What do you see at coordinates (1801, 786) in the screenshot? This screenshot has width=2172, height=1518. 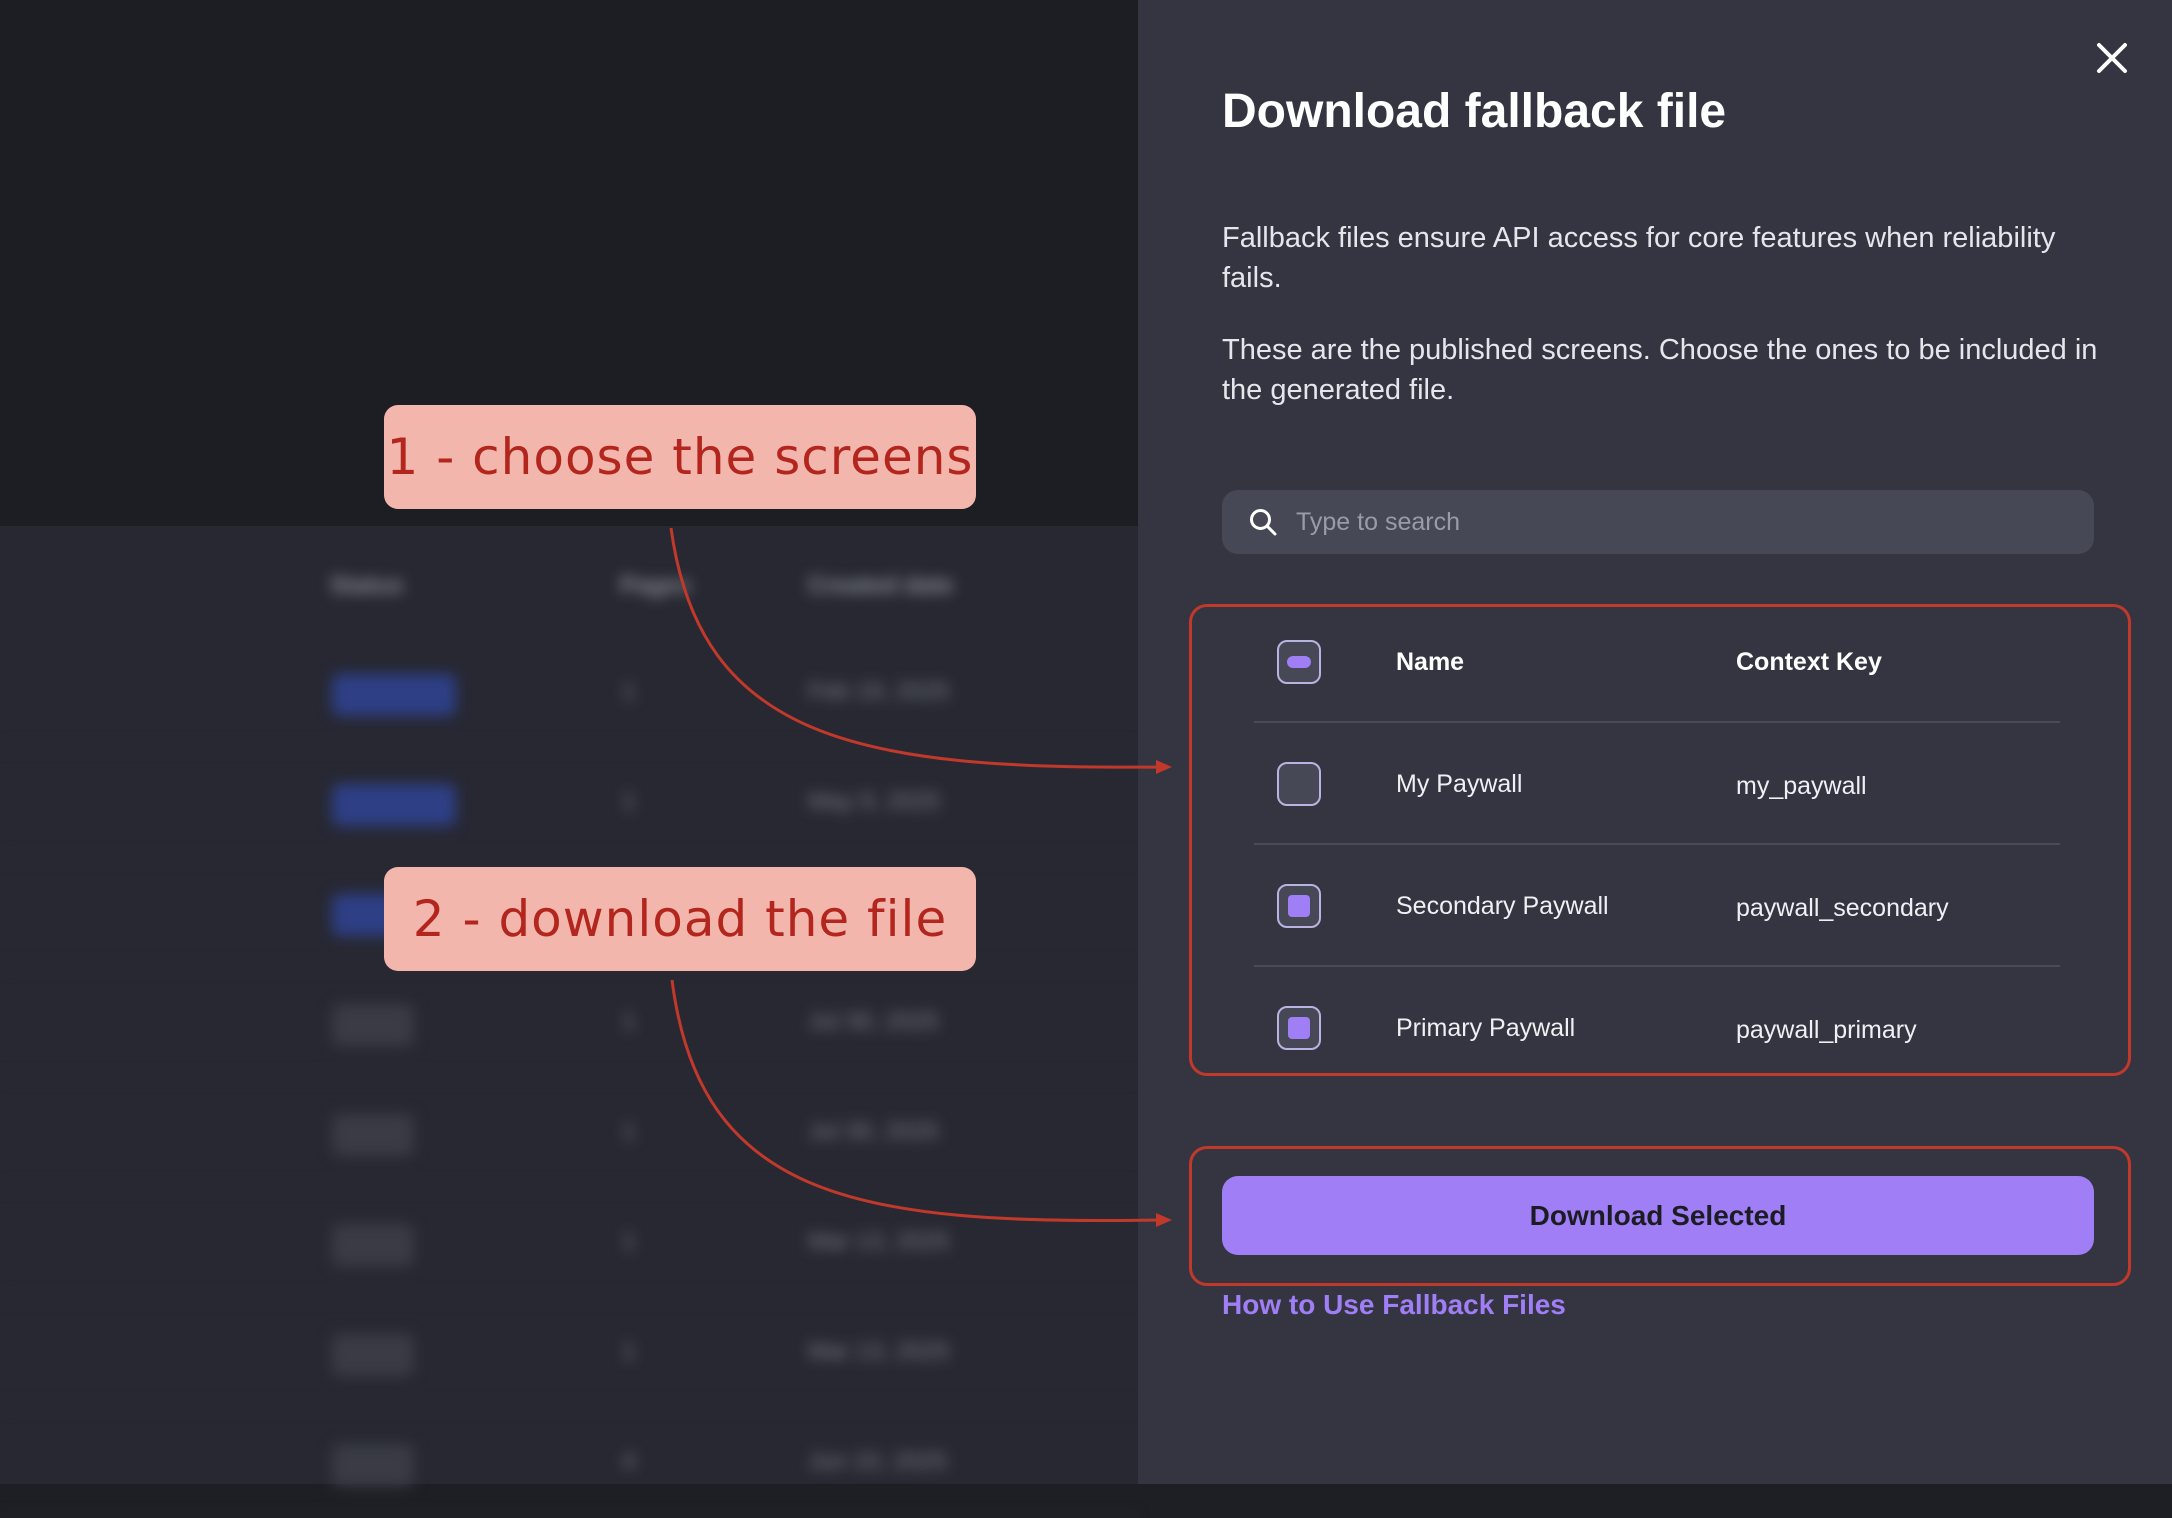 I see `row-context-key: my_paywall` at bounding box center [1801, 786].